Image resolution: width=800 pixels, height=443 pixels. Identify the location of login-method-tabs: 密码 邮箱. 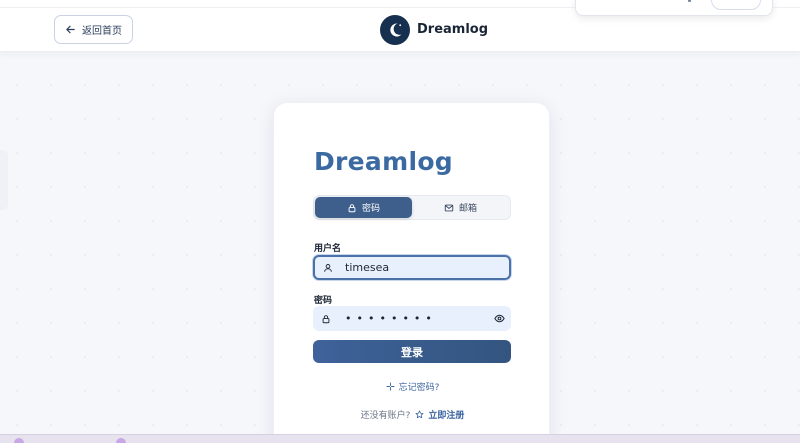
(412, 207).